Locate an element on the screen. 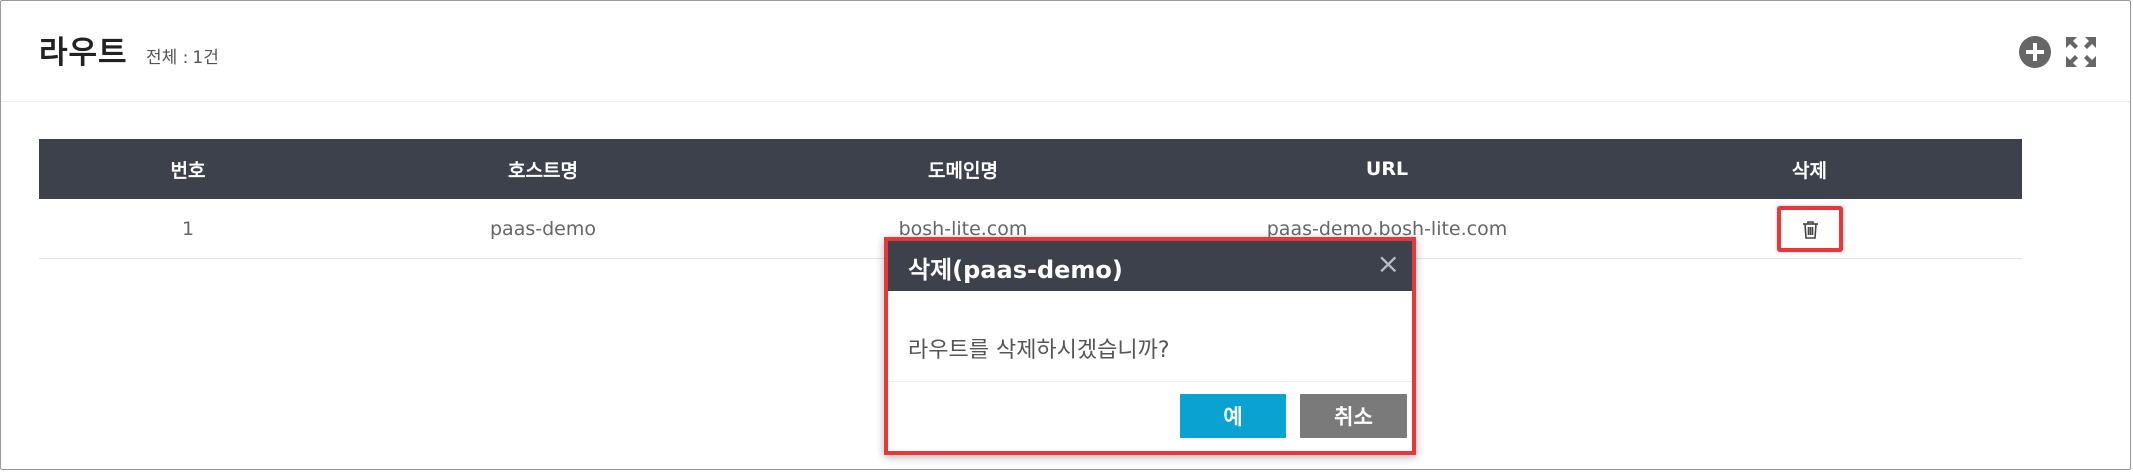 The image size is (2133, 472). dialog-body: 라우트를 삭제하시겠습니까? is located at coordinates (1150, 336).